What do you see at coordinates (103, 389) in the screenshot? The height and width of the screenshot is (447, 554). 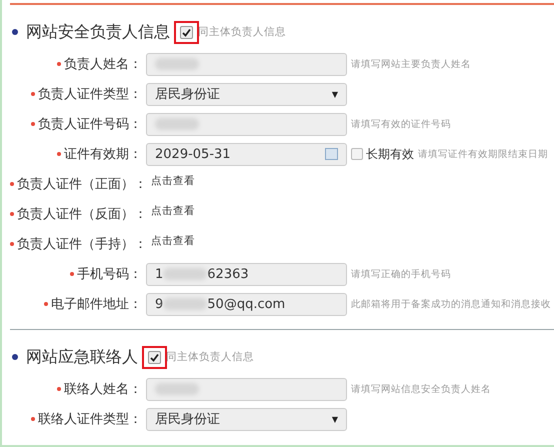 I see `field-label: 联络人姓名：` at bounding box center [103, 389].